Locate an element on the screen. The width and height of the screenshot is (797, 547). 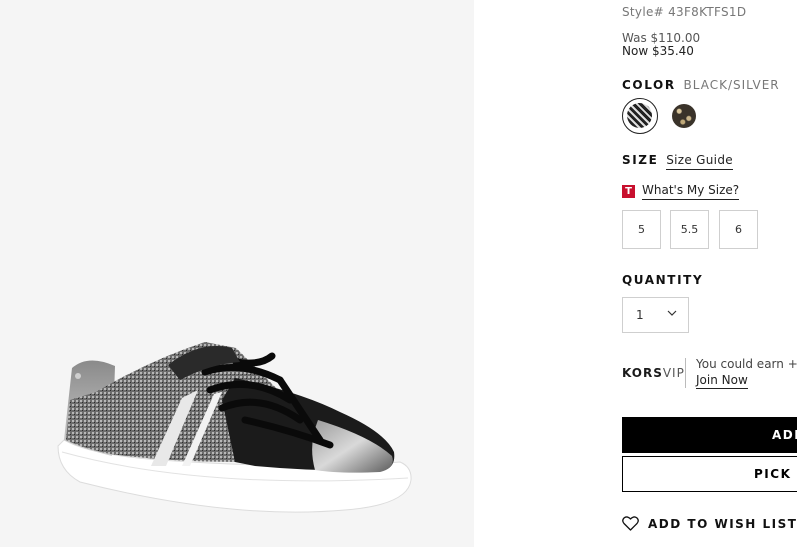
vip-earn-text: You could earn +3 is located at coordinates (746, 364).